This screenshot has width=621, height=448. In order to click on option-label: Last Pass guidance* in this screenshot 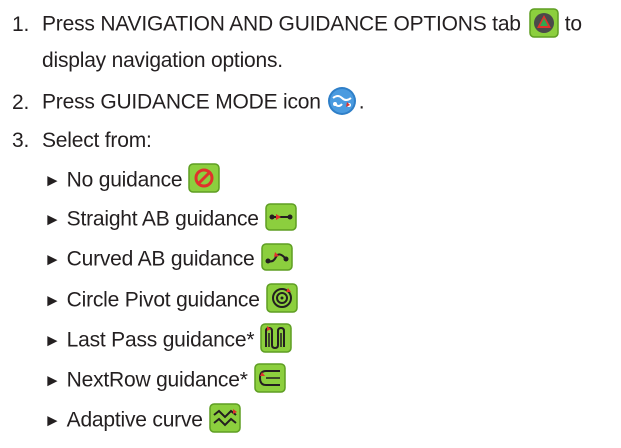, I will do `click(160, 340)`.